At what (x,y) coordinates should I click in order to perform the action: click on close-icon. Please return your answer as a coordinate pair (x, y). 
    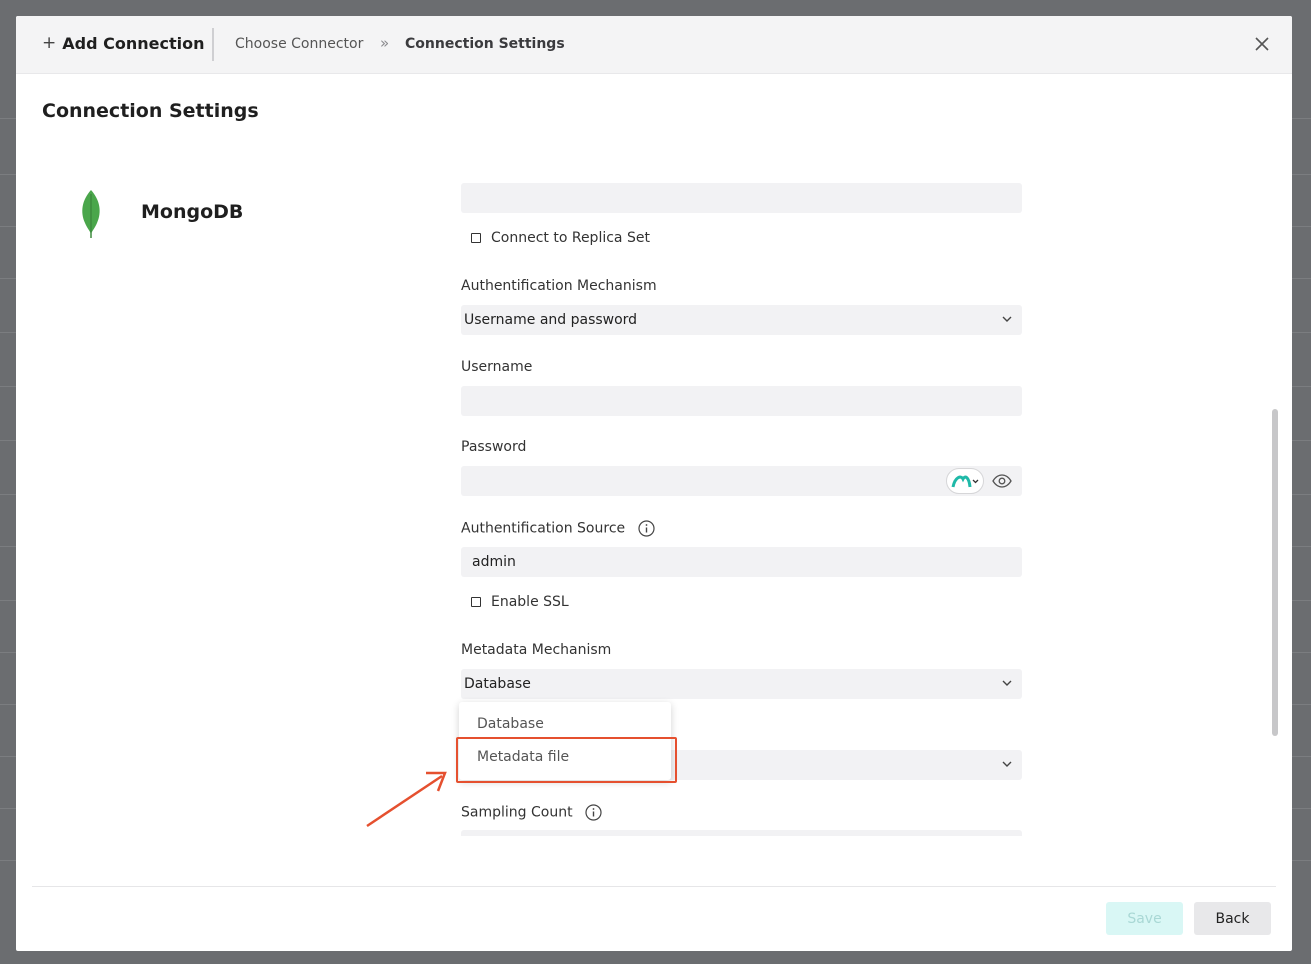
    Looking at the image, I should click on (1262, 44).